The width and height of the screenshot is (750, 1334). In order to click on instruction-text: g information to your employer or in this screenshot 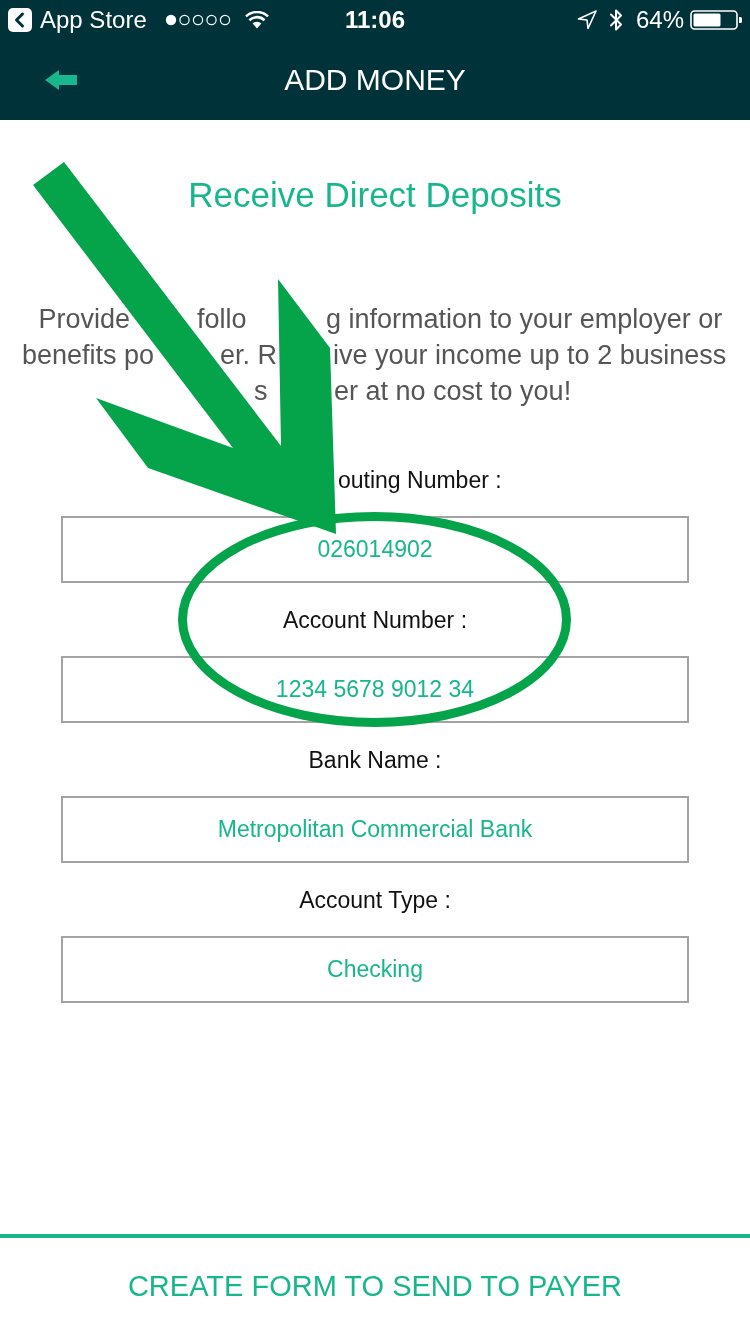, I will do `click(524, 319)`.